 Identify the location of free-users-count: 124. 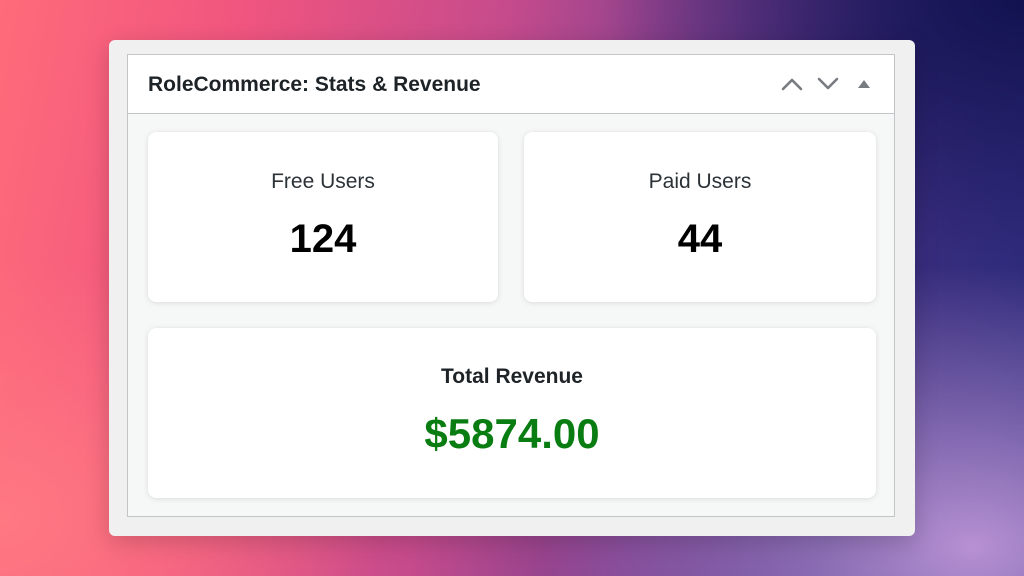
(323, 239).